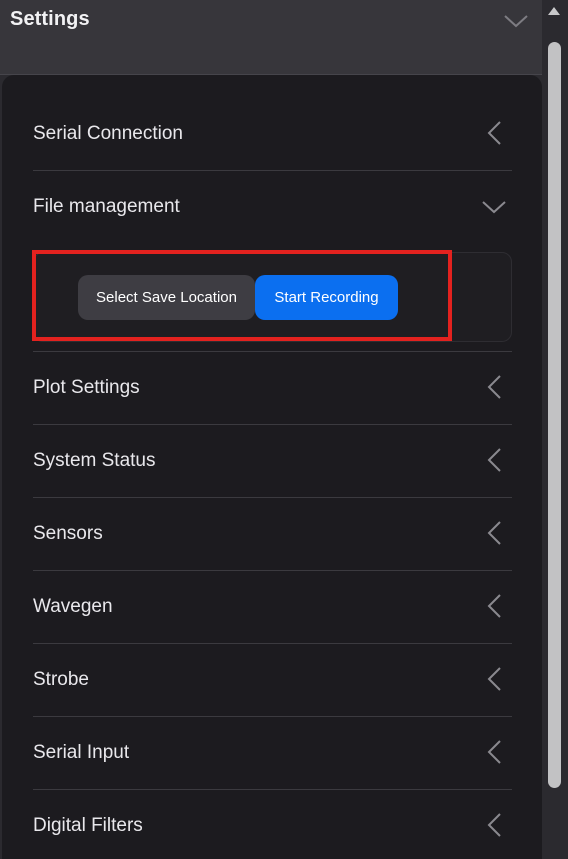 This screenshot has height=859, width=568. Describe the element at coordinates (272, 207) in the screenshot. I see `section-file-management: File management` at that location.